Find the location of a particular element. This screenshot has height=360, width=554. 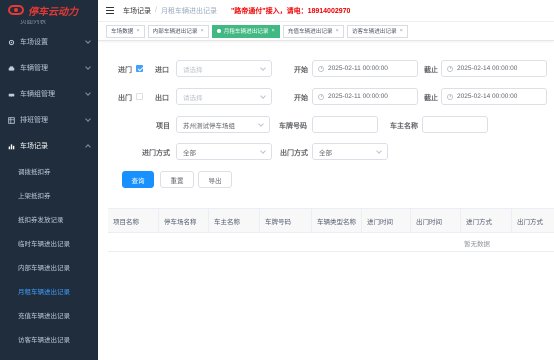

owner-input is located at coordinates (455, 124).